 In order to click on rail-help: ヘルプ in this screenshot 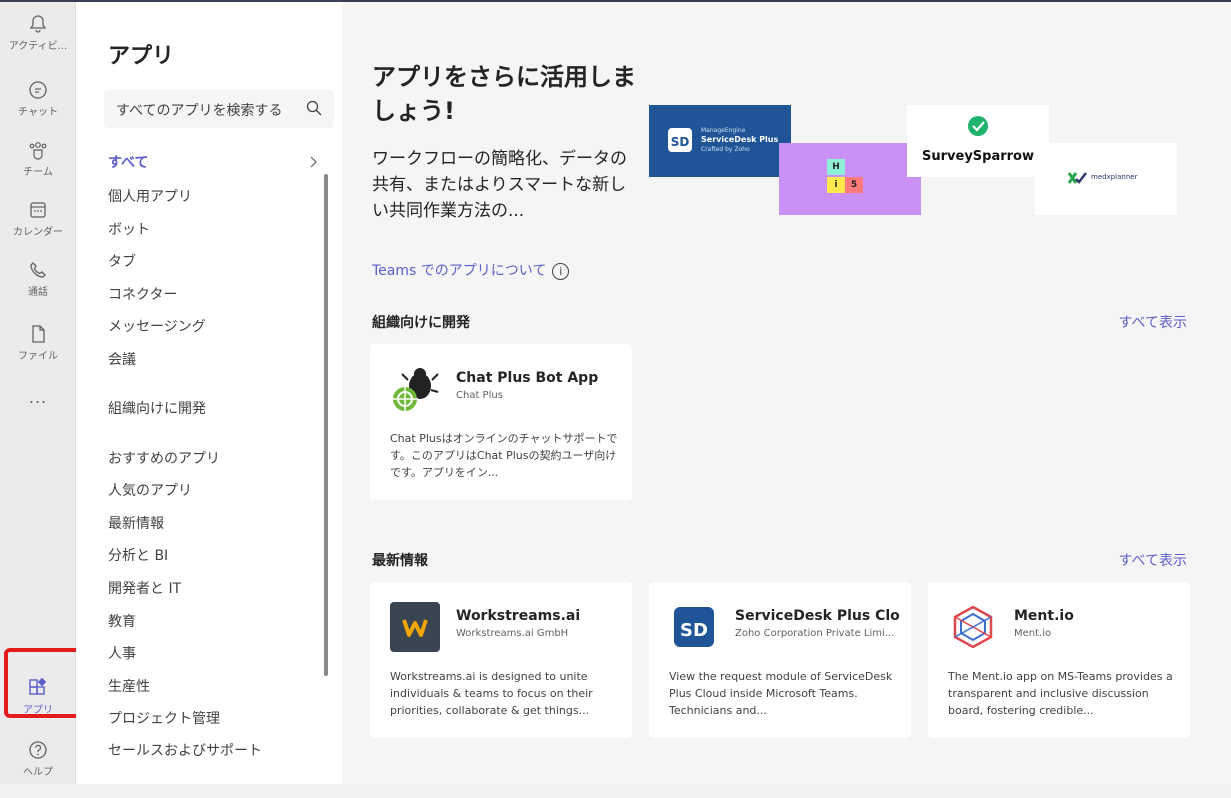, I will do `click(38, 769)`.